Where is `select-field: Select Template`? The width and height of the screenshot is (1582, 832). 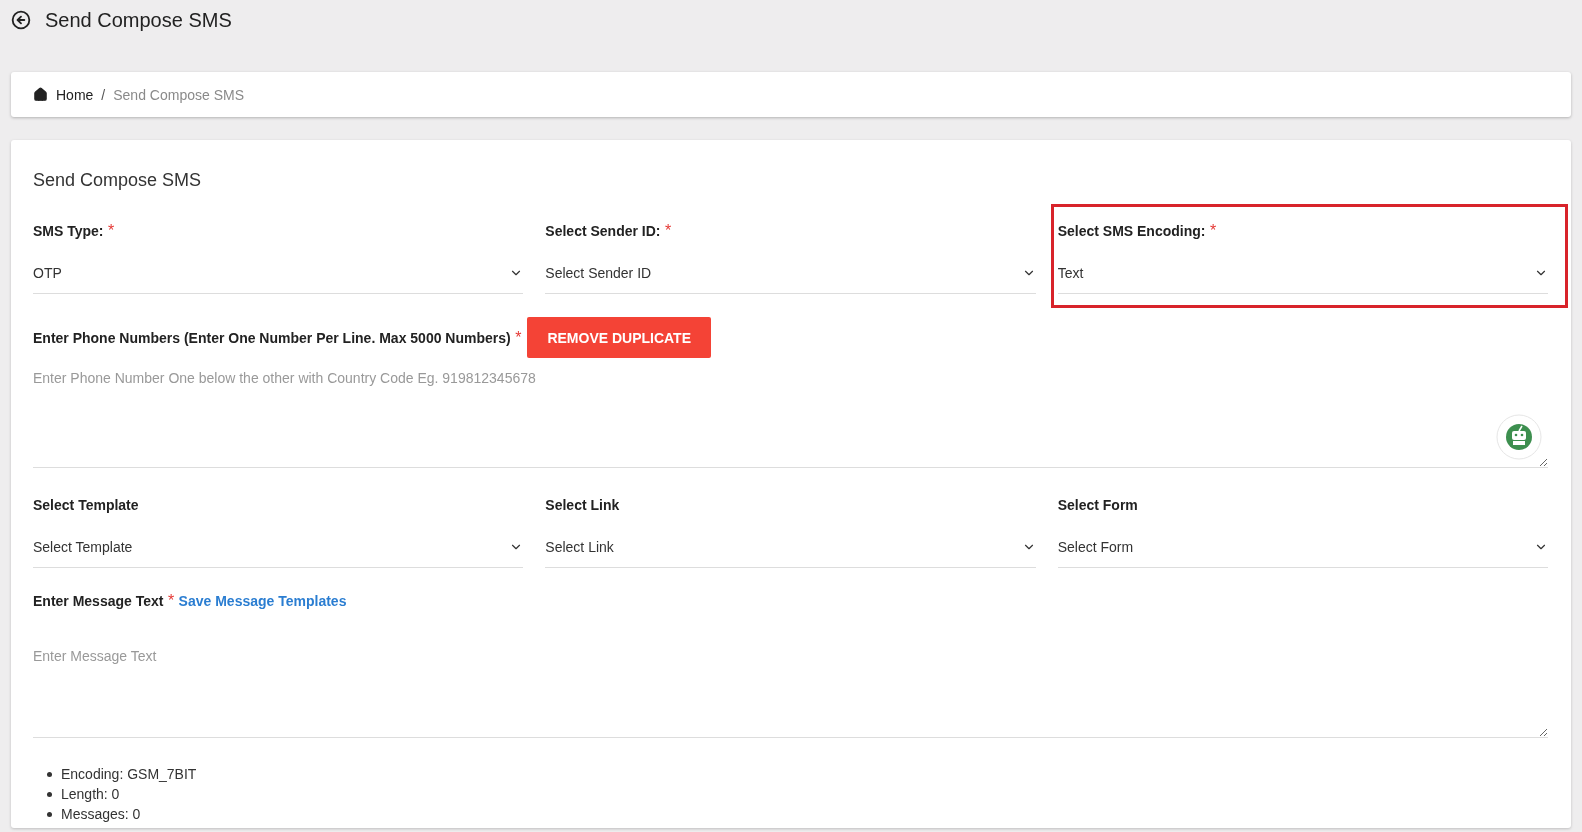
select-field: Select Template is located at coordinates (278, 547).